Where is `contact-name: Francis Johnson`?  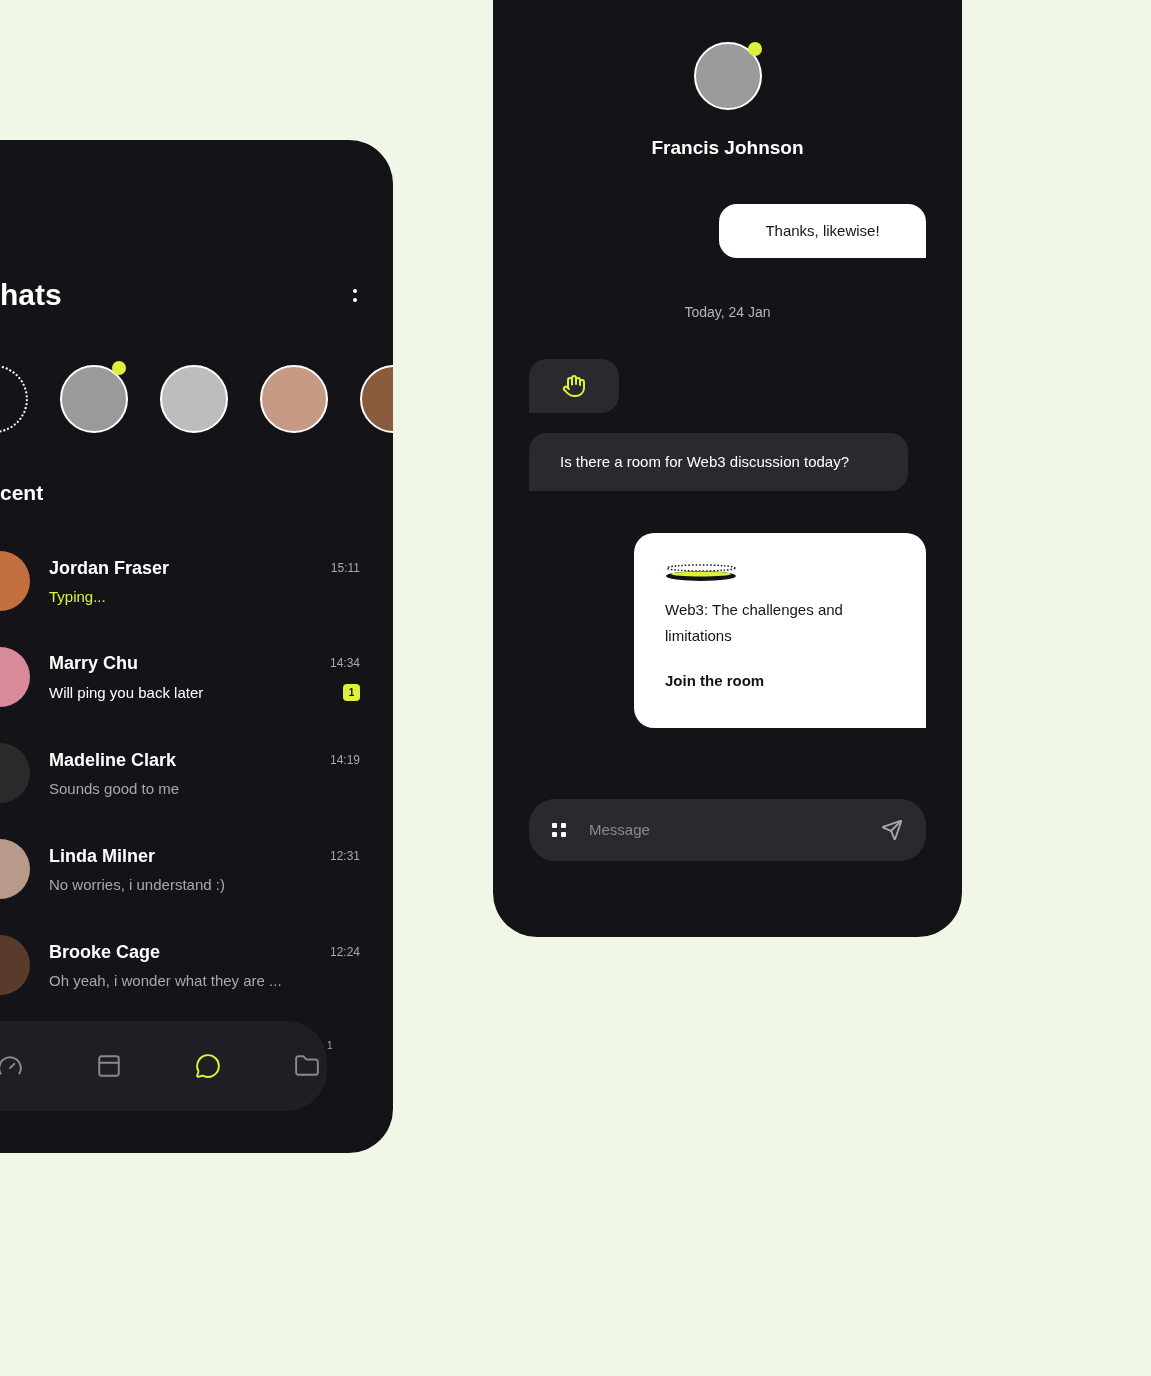
contact-name: Francis Johnson is located at coordinates (727, 147).